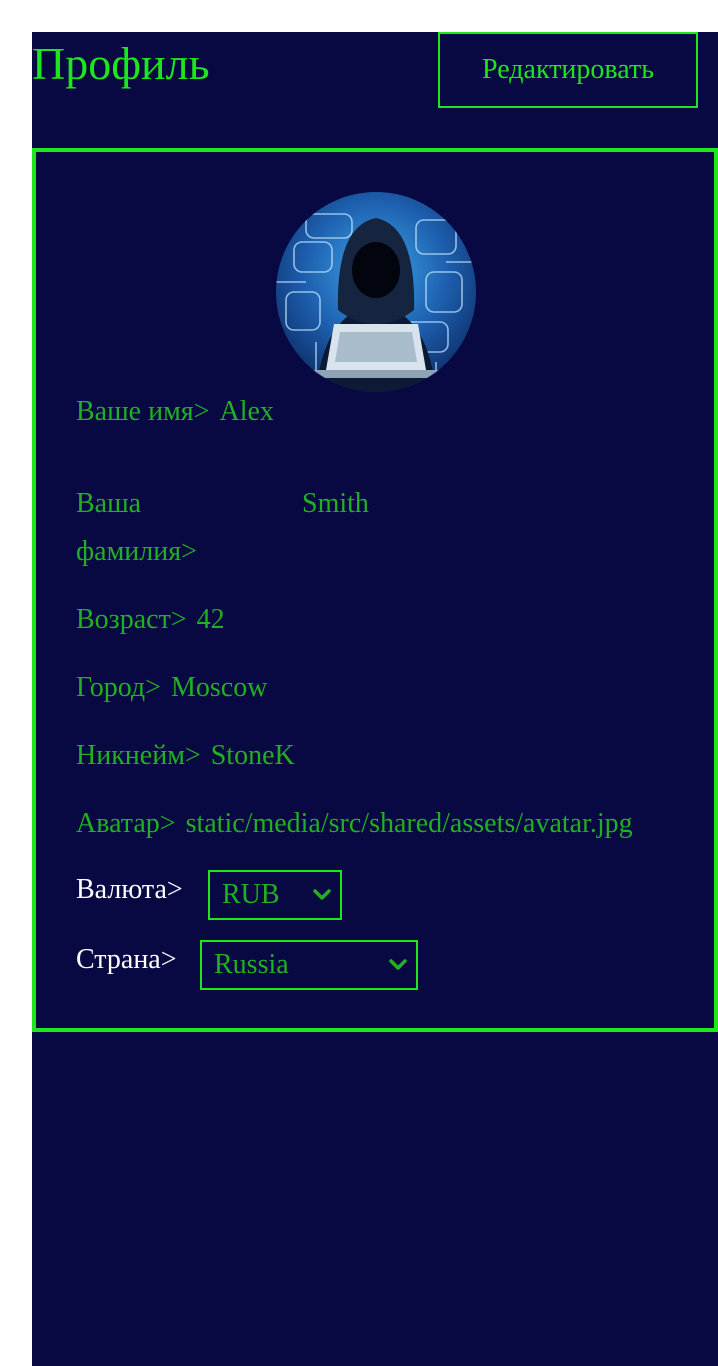 This screenshot has height=1366, width=718. I want to click on nickname-row: Никнейм> StoneK, so click(185, 756).